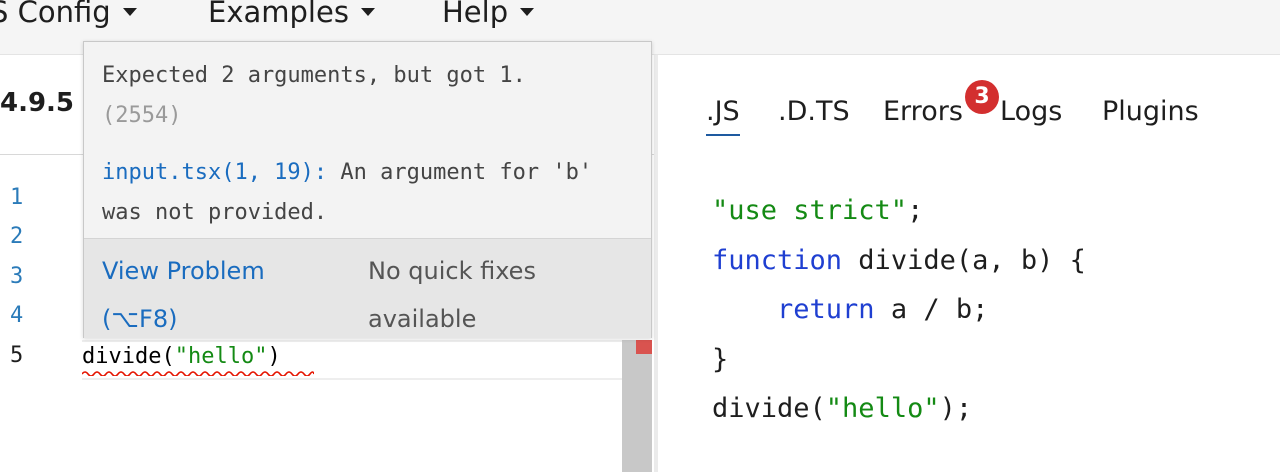 Image resolution: width=1280 pixels, height=472 pixels. I want to click on nav-help-menu: Help, so click(488, 19).